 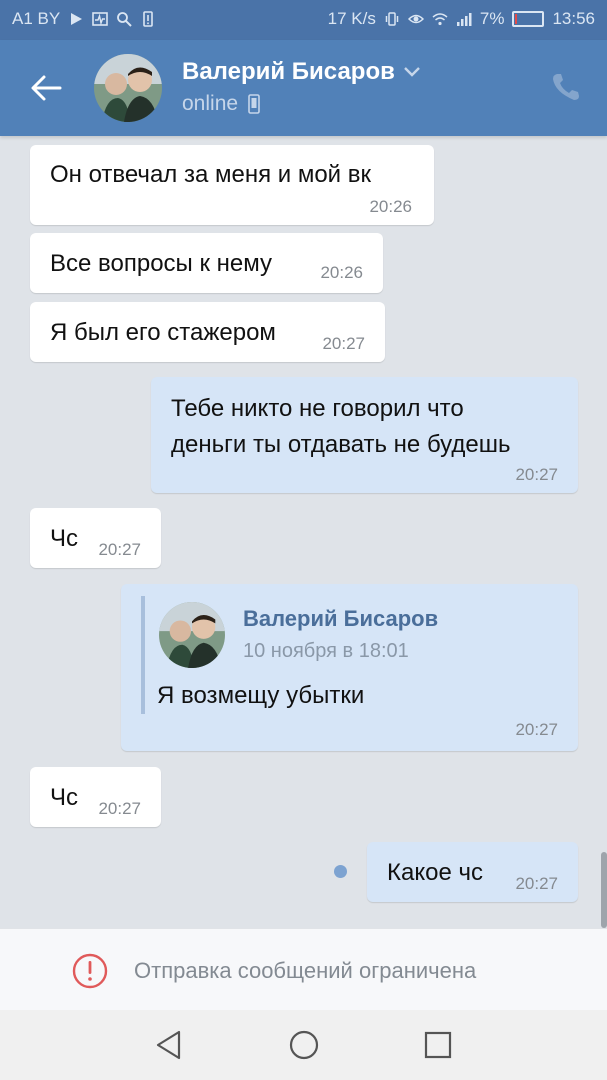 I want to click on messaging-restricted-bar: Отправка сообщений ограничена, so click(x=303, y=969).